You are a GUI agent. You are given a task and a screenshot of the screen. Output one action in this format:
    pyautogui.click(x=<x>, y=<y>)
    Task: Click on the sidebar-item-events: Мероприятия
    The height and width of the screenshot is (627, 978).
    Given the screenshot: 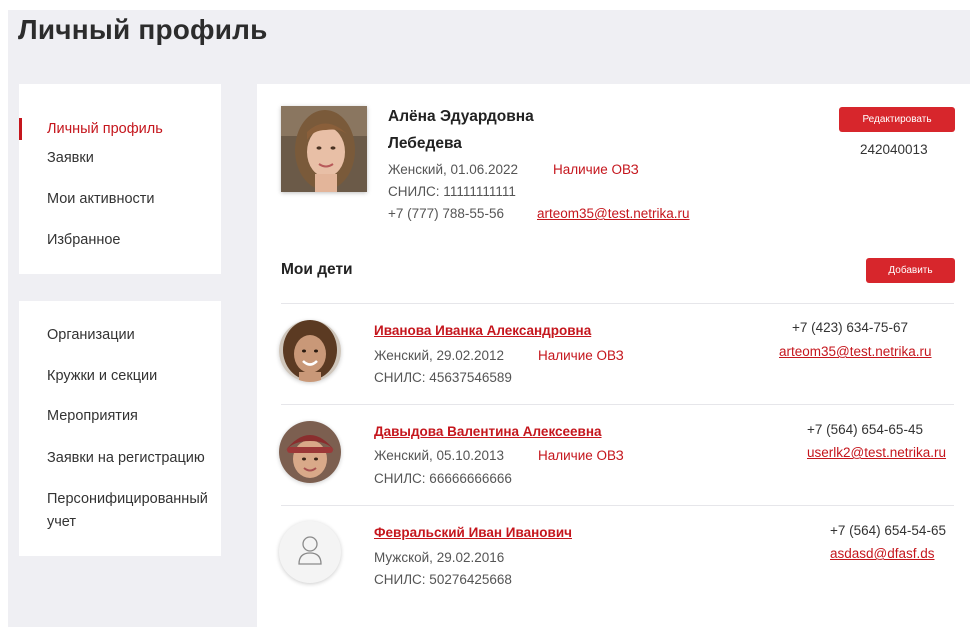 What is the action you would take?
    pyautogui.click(x=92, y=416)
    